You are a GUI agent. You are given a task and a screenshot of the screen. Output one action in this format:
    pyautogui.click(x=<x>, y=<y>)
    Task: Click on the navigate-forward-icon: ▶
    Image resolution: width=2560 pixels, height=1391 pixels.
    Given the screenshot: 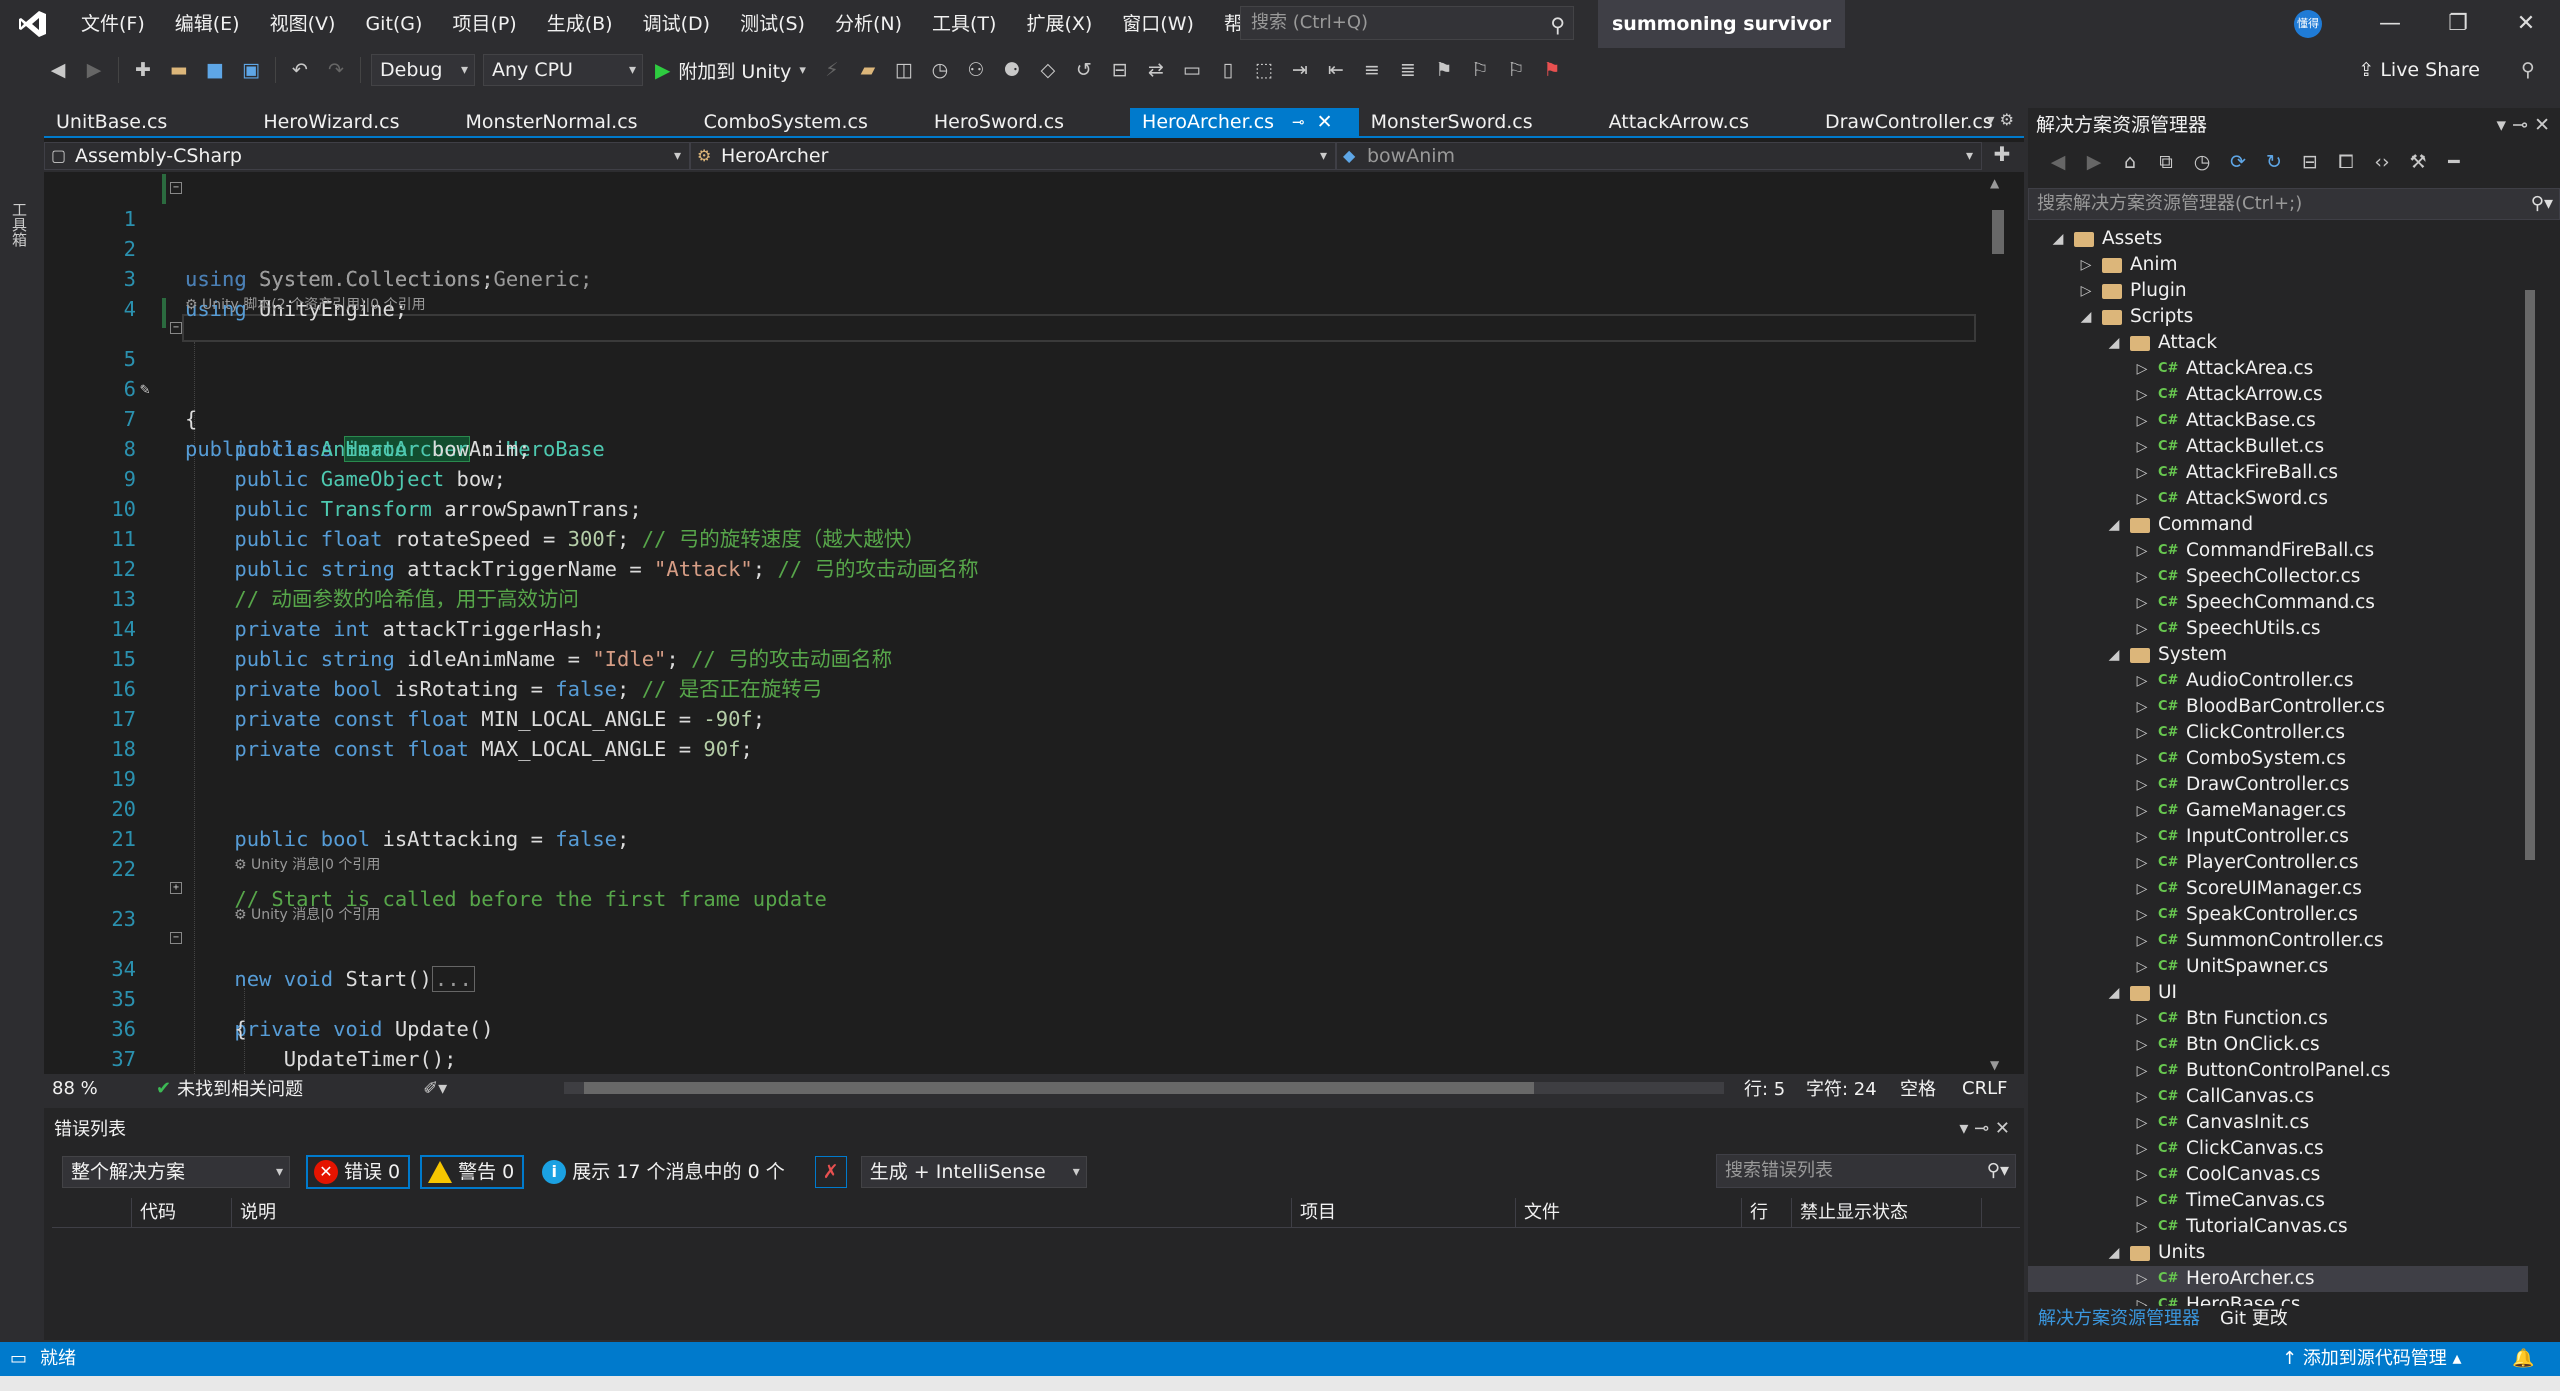 What is the action you would take?
    pyautogui.click(x=94, y=70)
    